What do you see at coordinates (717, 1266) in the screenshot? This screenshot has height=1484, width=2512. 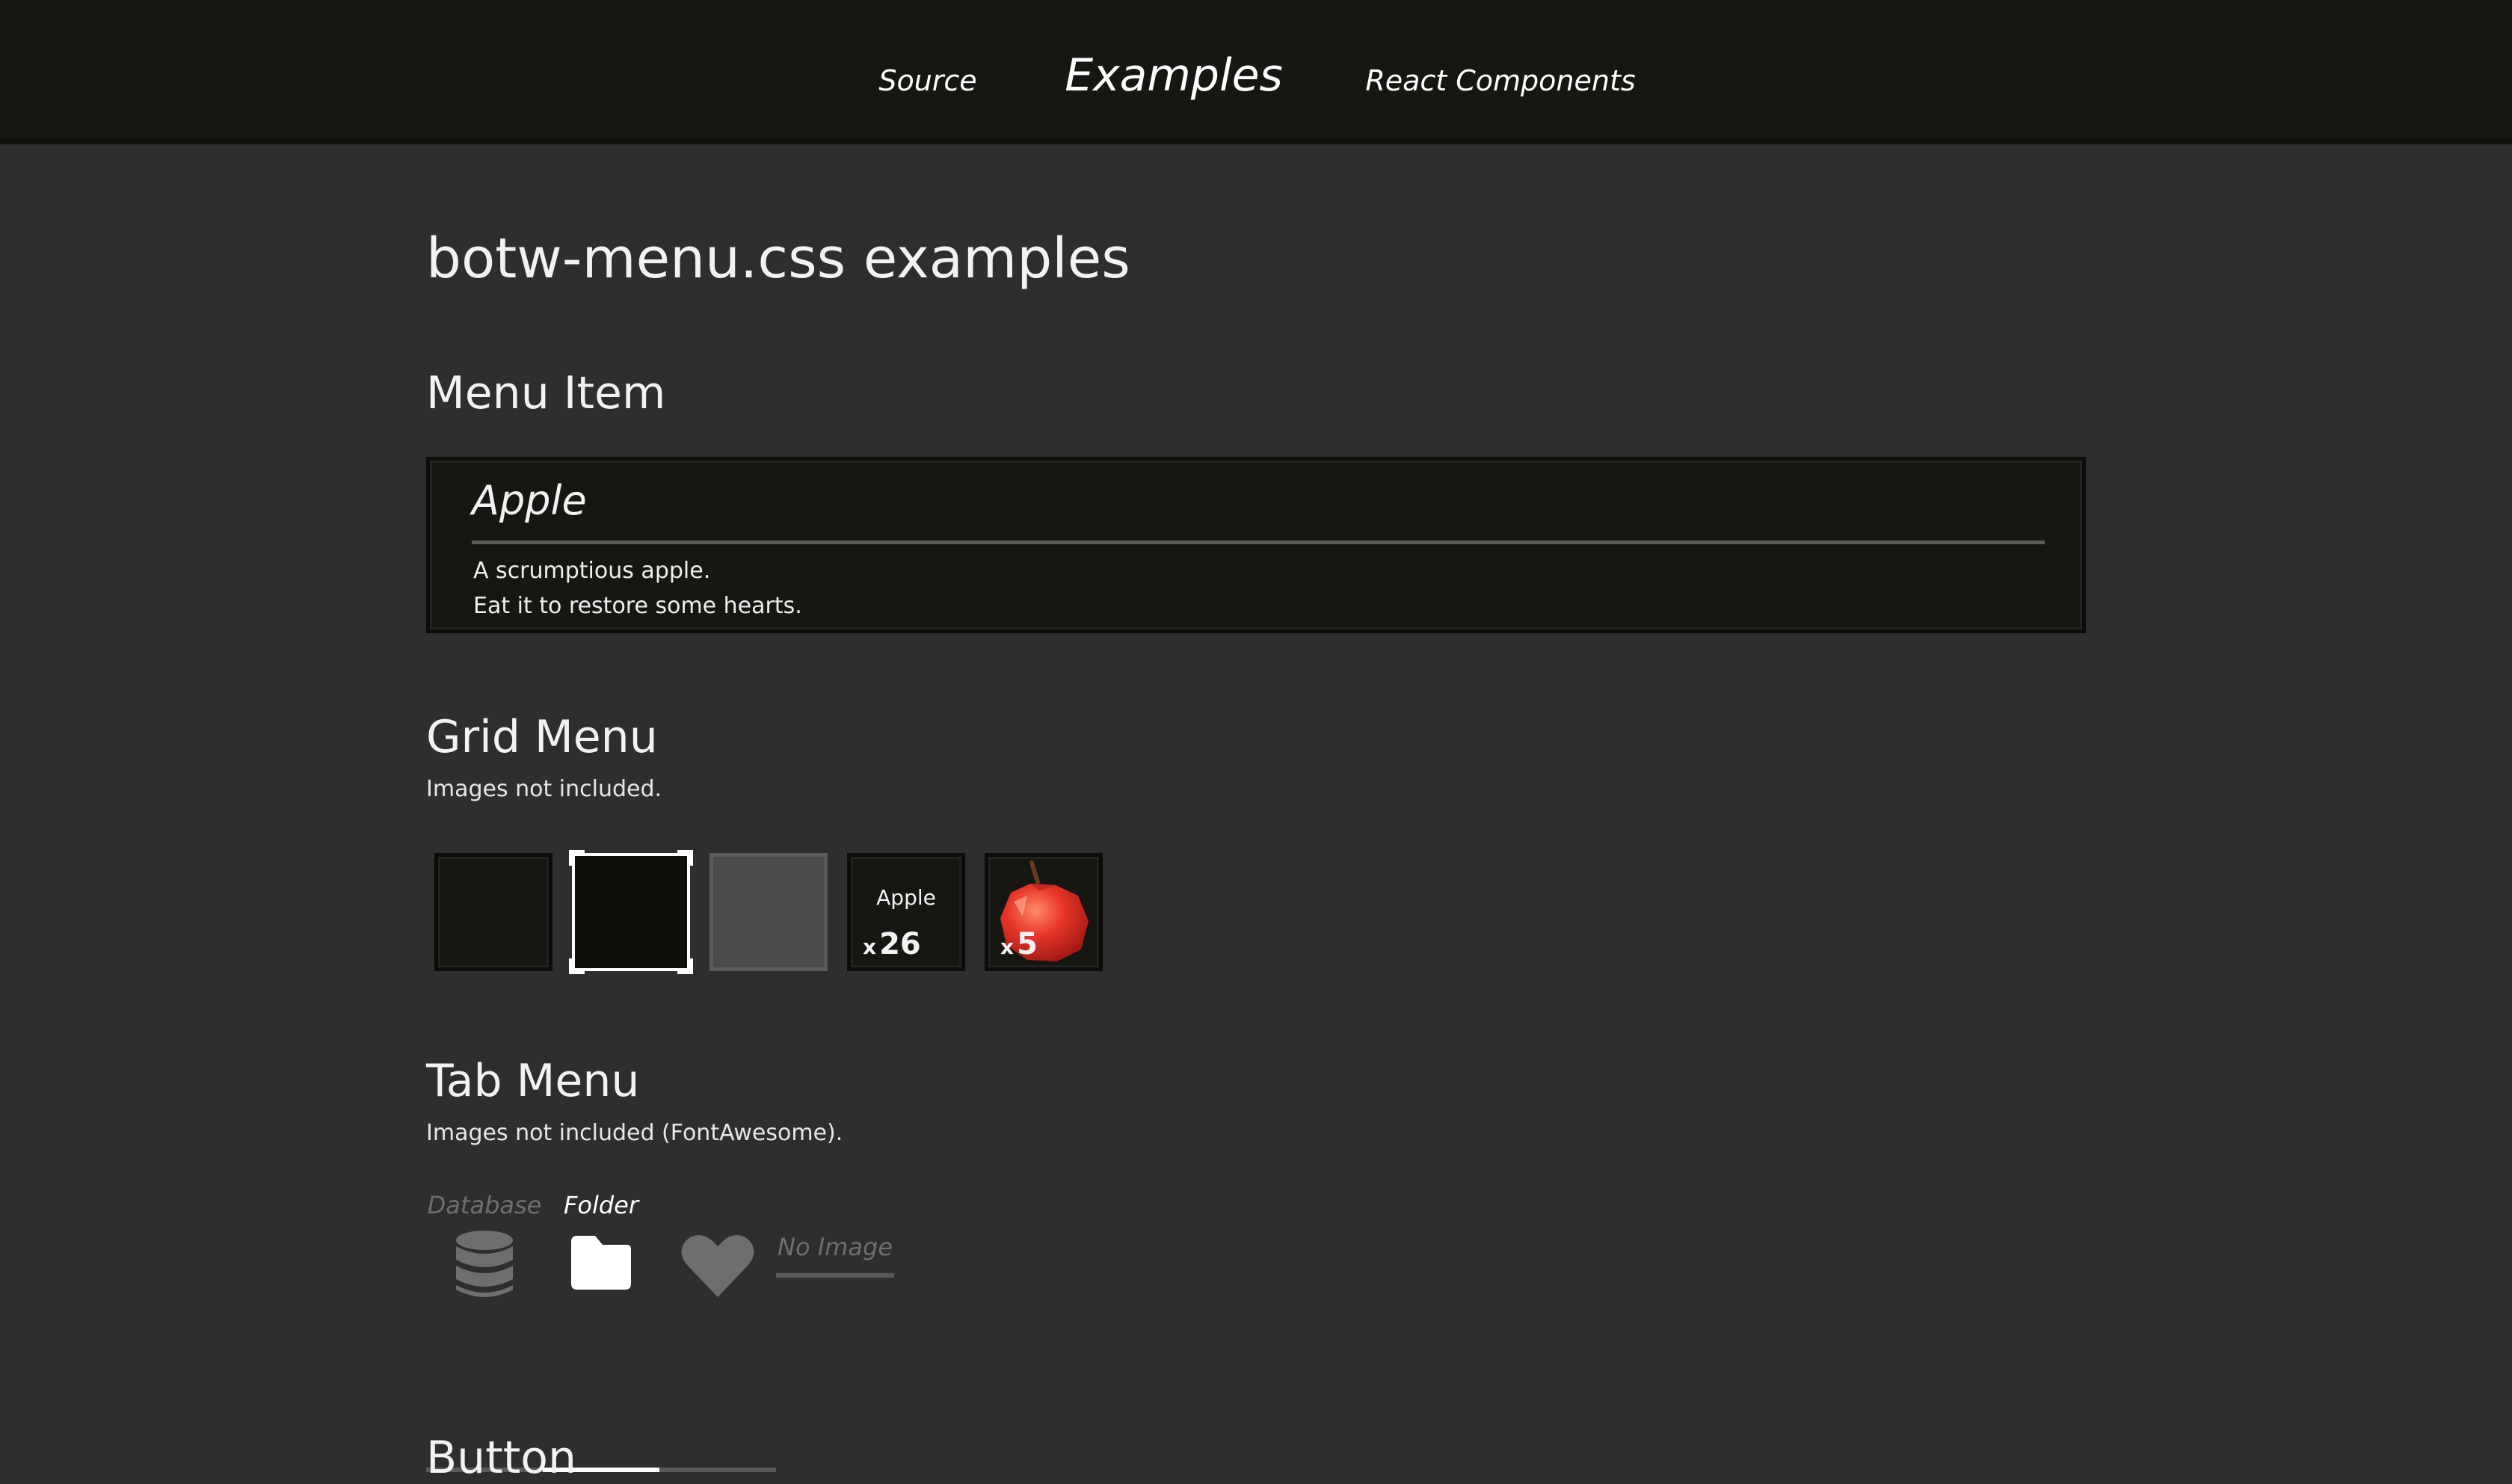 I see `heart-icon` at bounding box center [717, 1266].